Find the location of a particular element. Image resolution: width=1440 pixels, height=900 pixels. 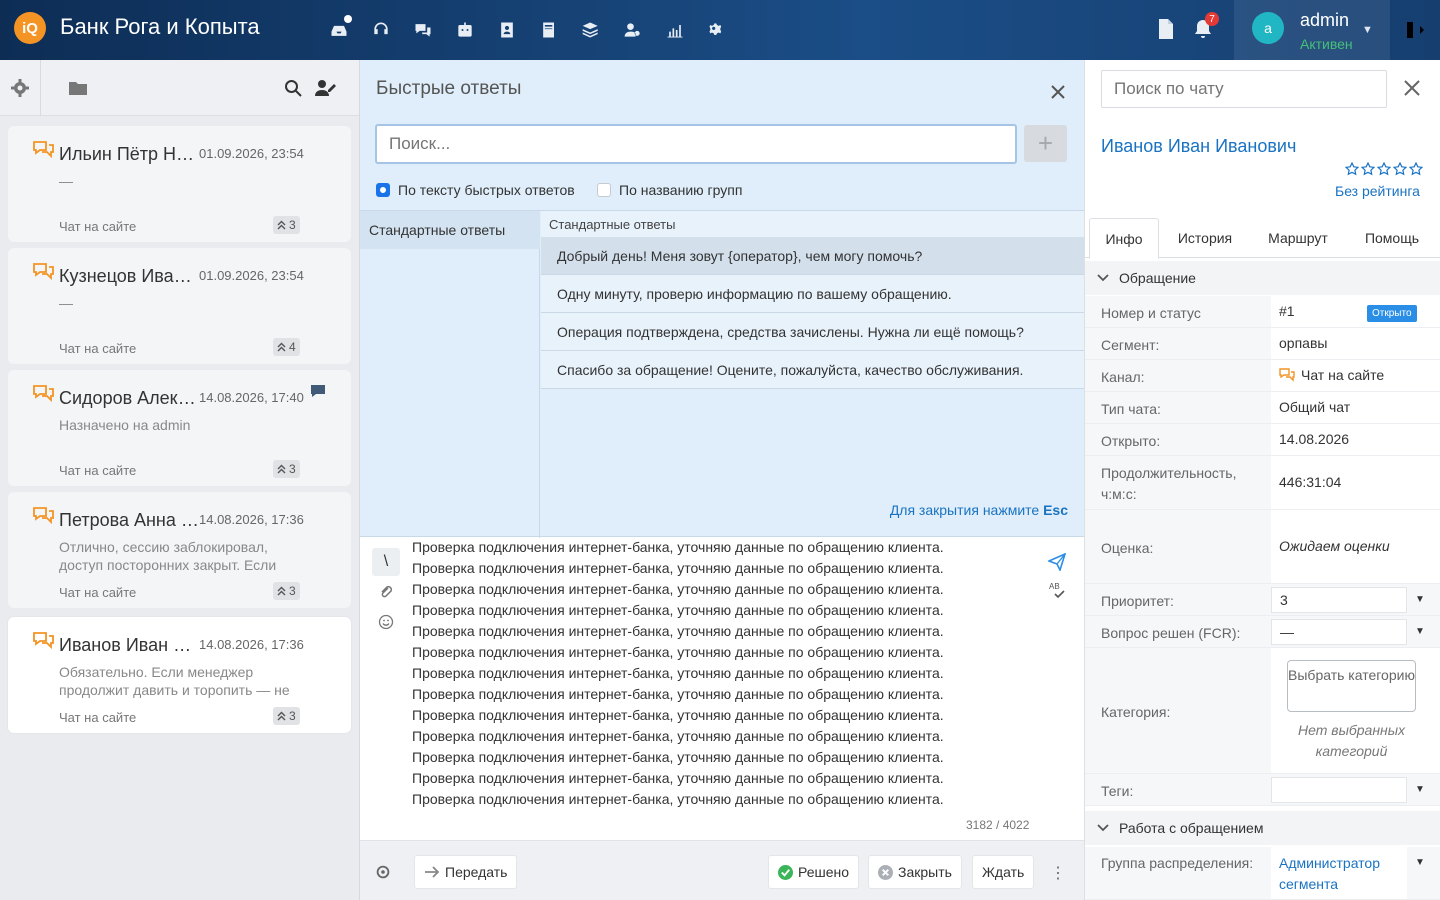

chat-list-toolbar is located at coordinates (179, 88).